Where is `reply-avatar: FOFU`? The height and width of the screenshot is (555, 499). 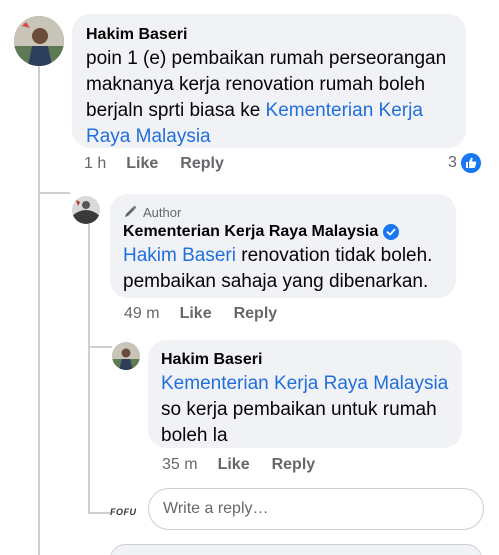 reply-avatar: FOFU is located at coordinates (126, 512).